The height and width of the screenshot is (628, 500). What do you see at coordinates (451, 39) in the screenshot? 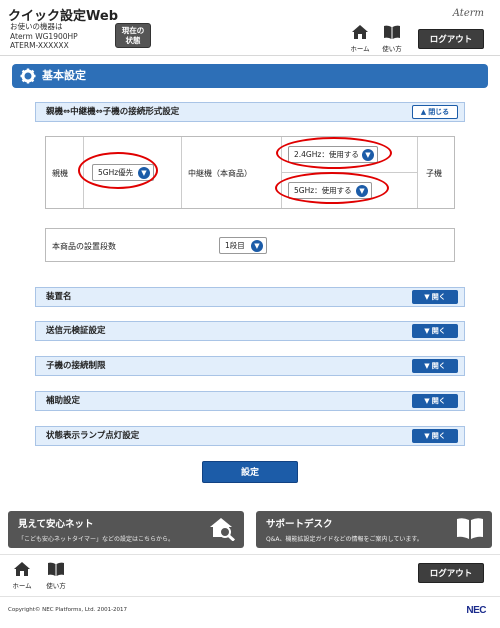
I see `logout-button: ログアウト` at bounding box center [451, 39].